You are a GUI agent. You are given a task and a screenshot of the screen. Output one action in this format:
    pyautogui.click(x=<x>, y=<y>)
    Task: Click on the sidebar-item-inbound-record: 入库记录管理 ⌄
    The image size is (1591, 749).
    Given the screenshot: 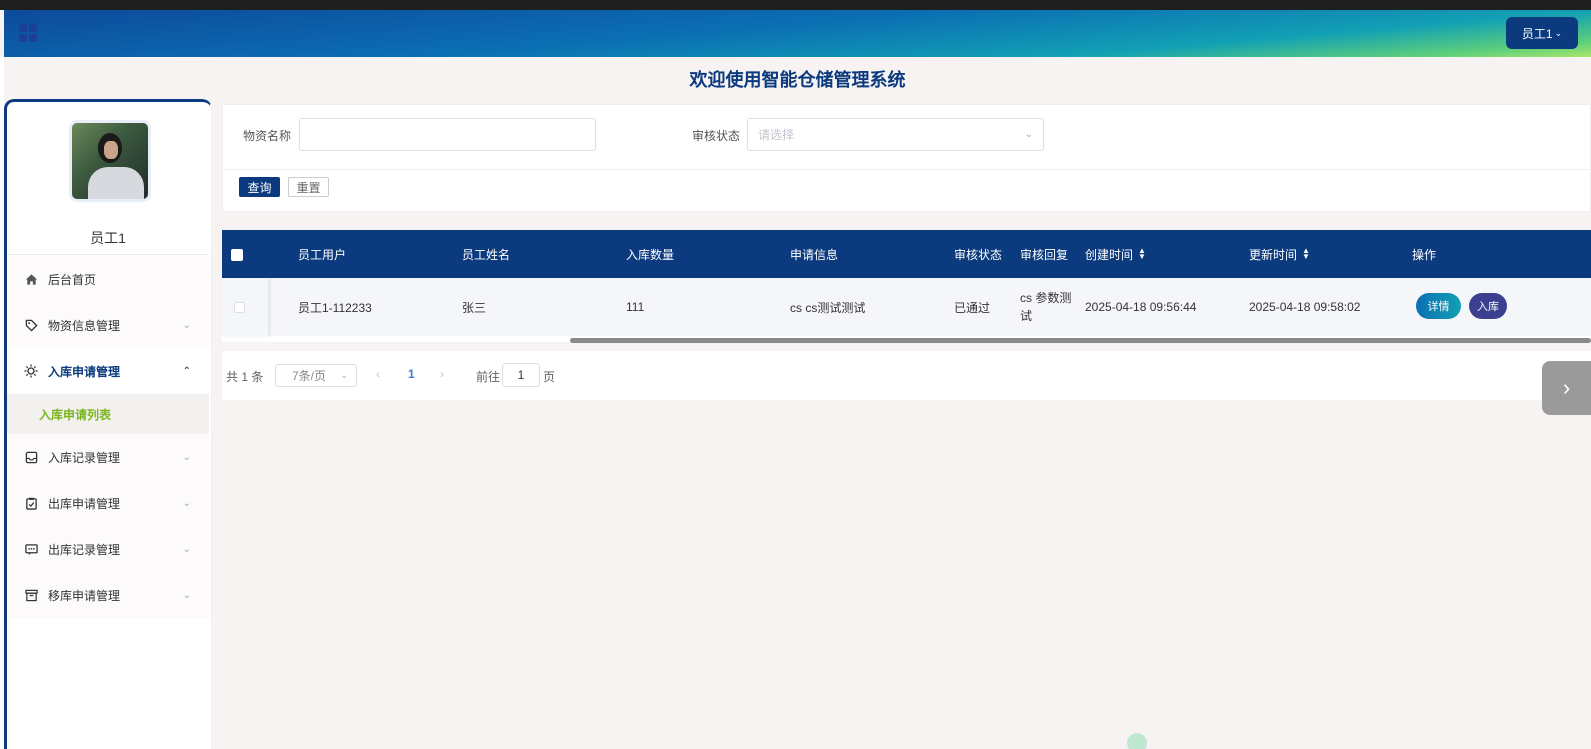 What is the action you would take?
    pyautogui.click(x=108, y=457)
    